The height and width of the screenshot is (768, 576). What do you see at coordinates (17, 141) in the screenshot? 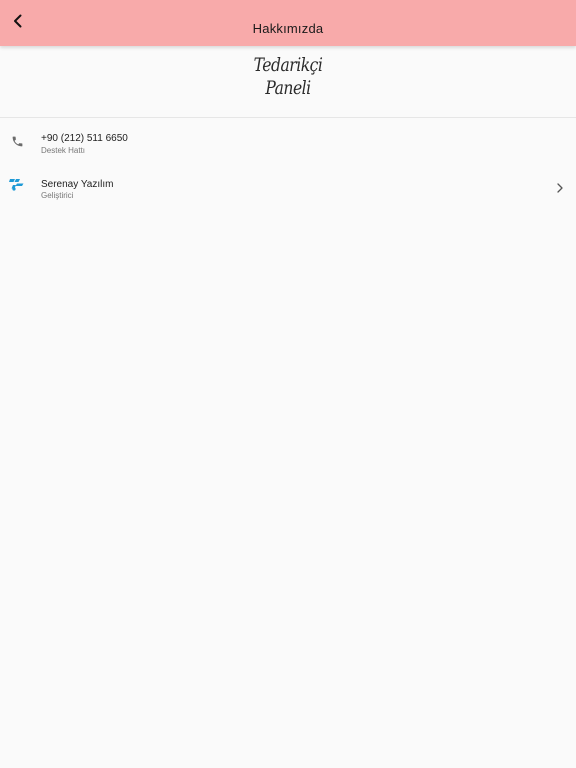
I see `phone-icon` at bounding box center [17, 141].